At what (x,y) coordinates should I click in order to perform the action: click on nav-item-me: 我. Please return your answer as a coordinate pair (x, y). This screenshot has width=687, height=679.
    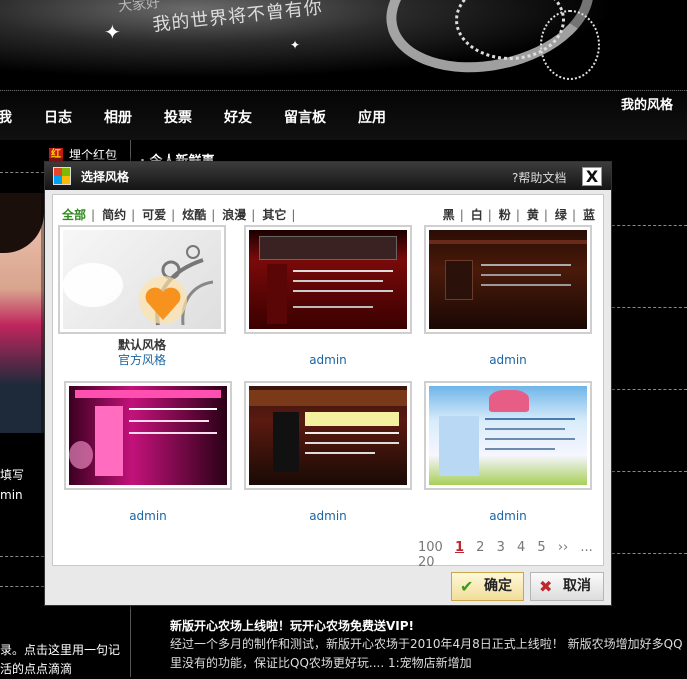
    Looking at the image, I should click on (6, 117).